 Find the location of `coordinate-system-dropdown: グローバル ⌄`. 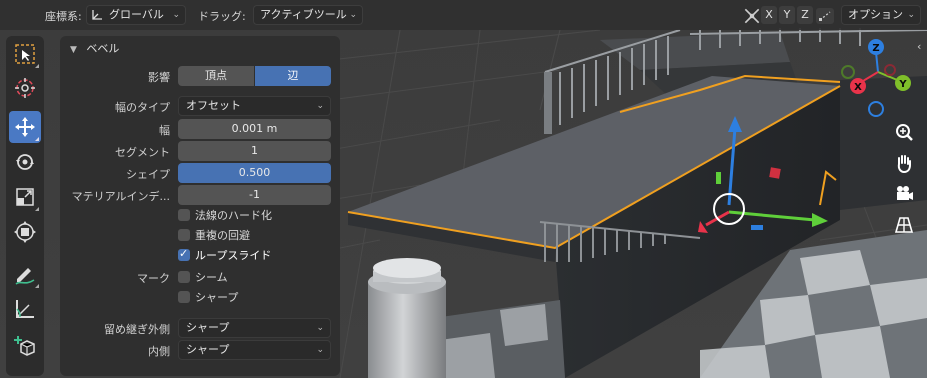

coordinate-system-dropdown: グローバル ⌄ is located at coordinates (136, 15).